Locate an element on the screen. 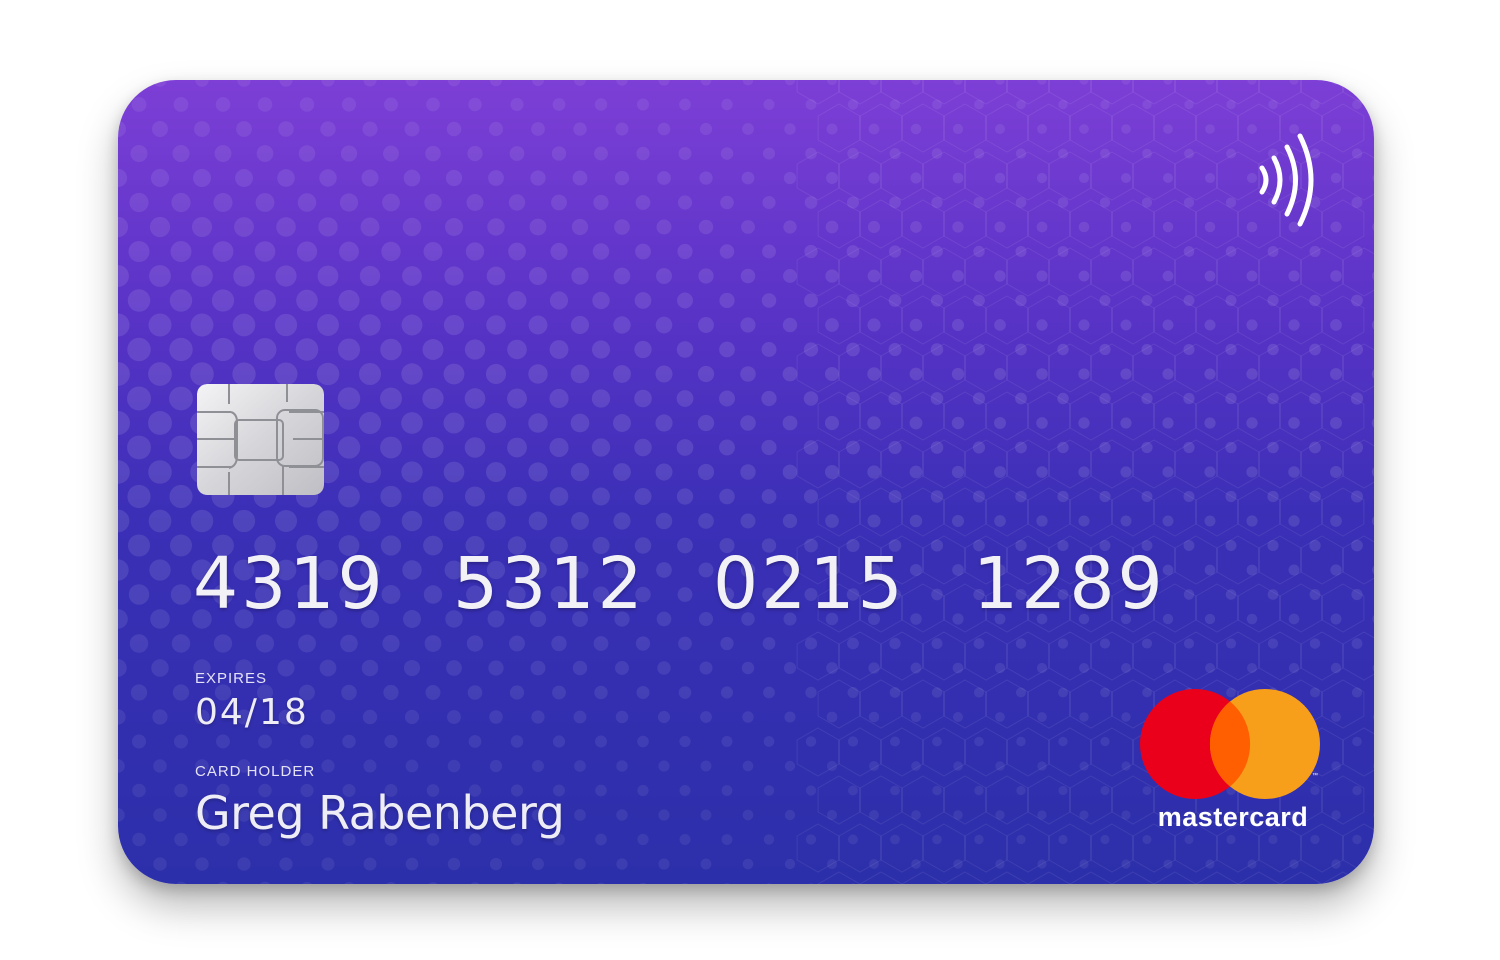  expires-label: EXPIRES is located at coordinates (231, 678).